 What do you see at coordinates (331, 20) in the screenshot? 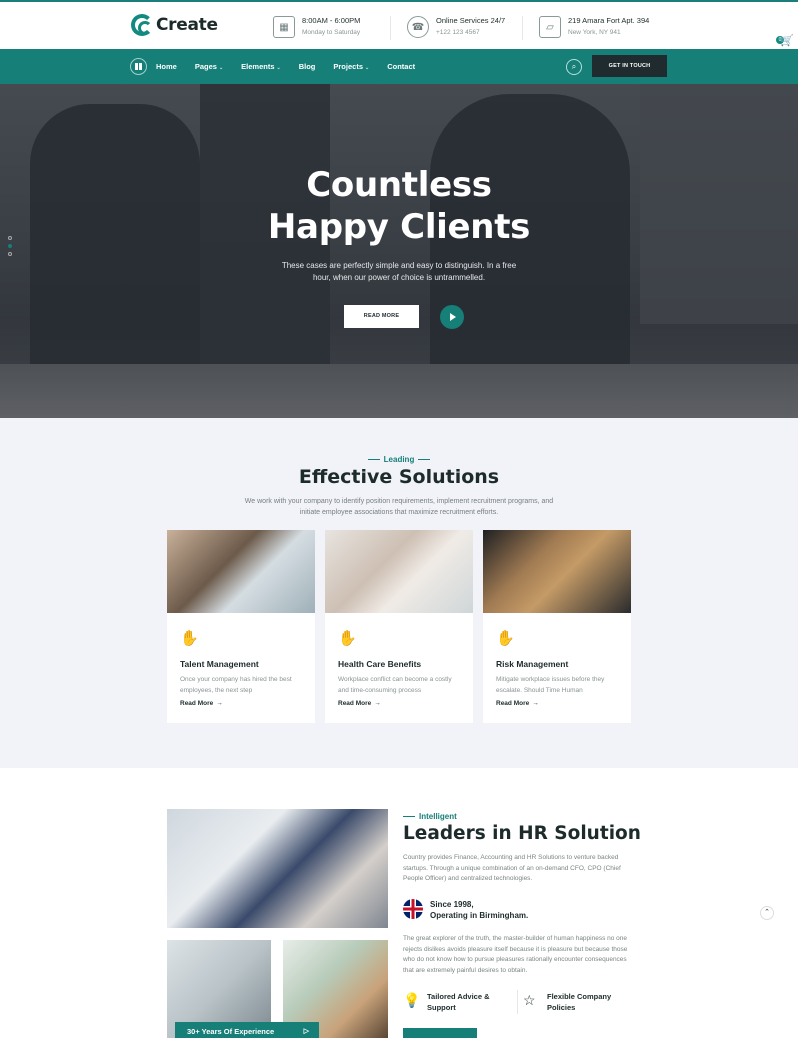
I see `hours-title: 8:00AM - 6:00PM` at bounding box center [331, 20].